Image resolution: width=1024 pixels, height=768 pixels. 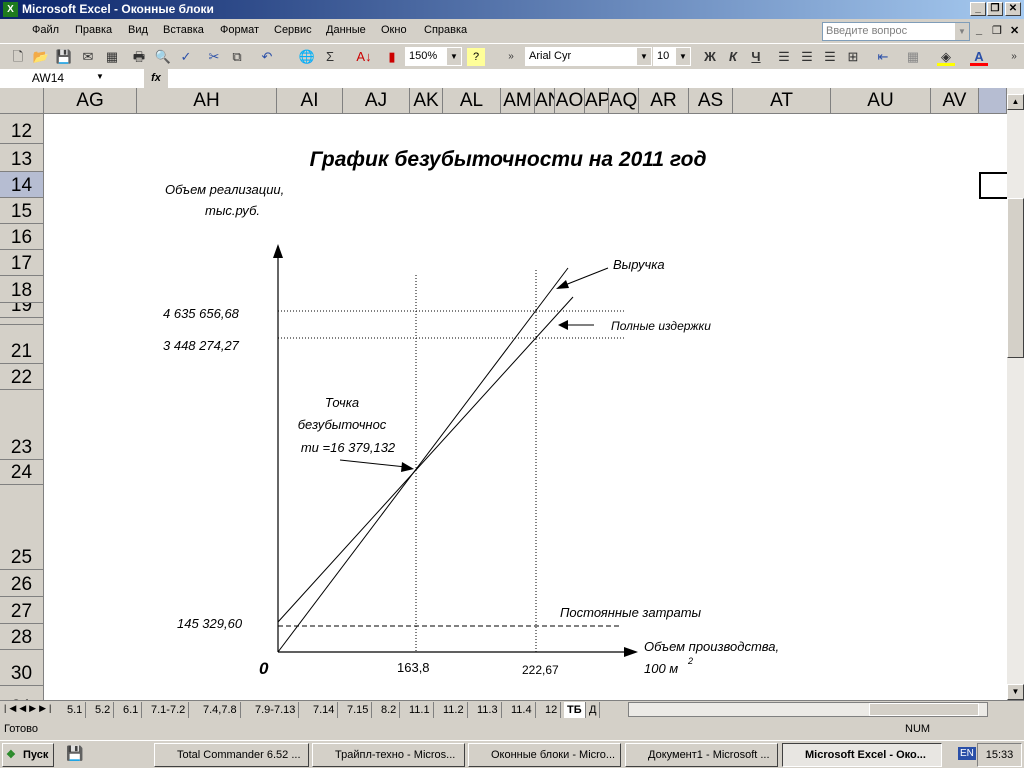 What do you see at coordinates (913, 57) in the screenshot?
I see `borders-icon: ▦` at bounding box center [913, 57].